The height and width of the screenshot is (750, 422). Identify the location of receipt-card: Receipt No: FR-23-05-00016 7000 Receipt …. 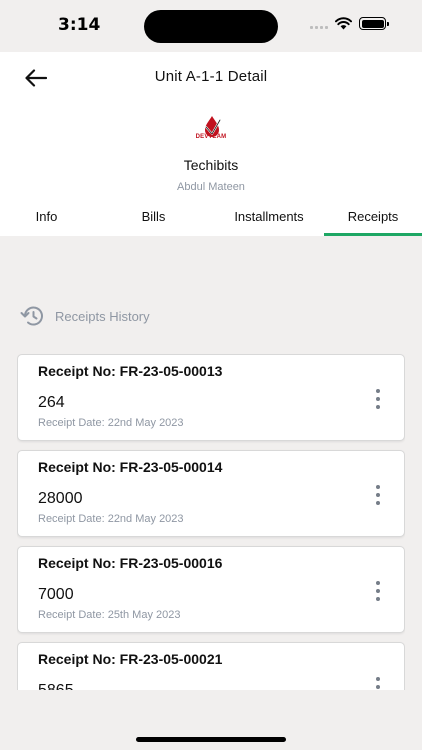
(211, 589).